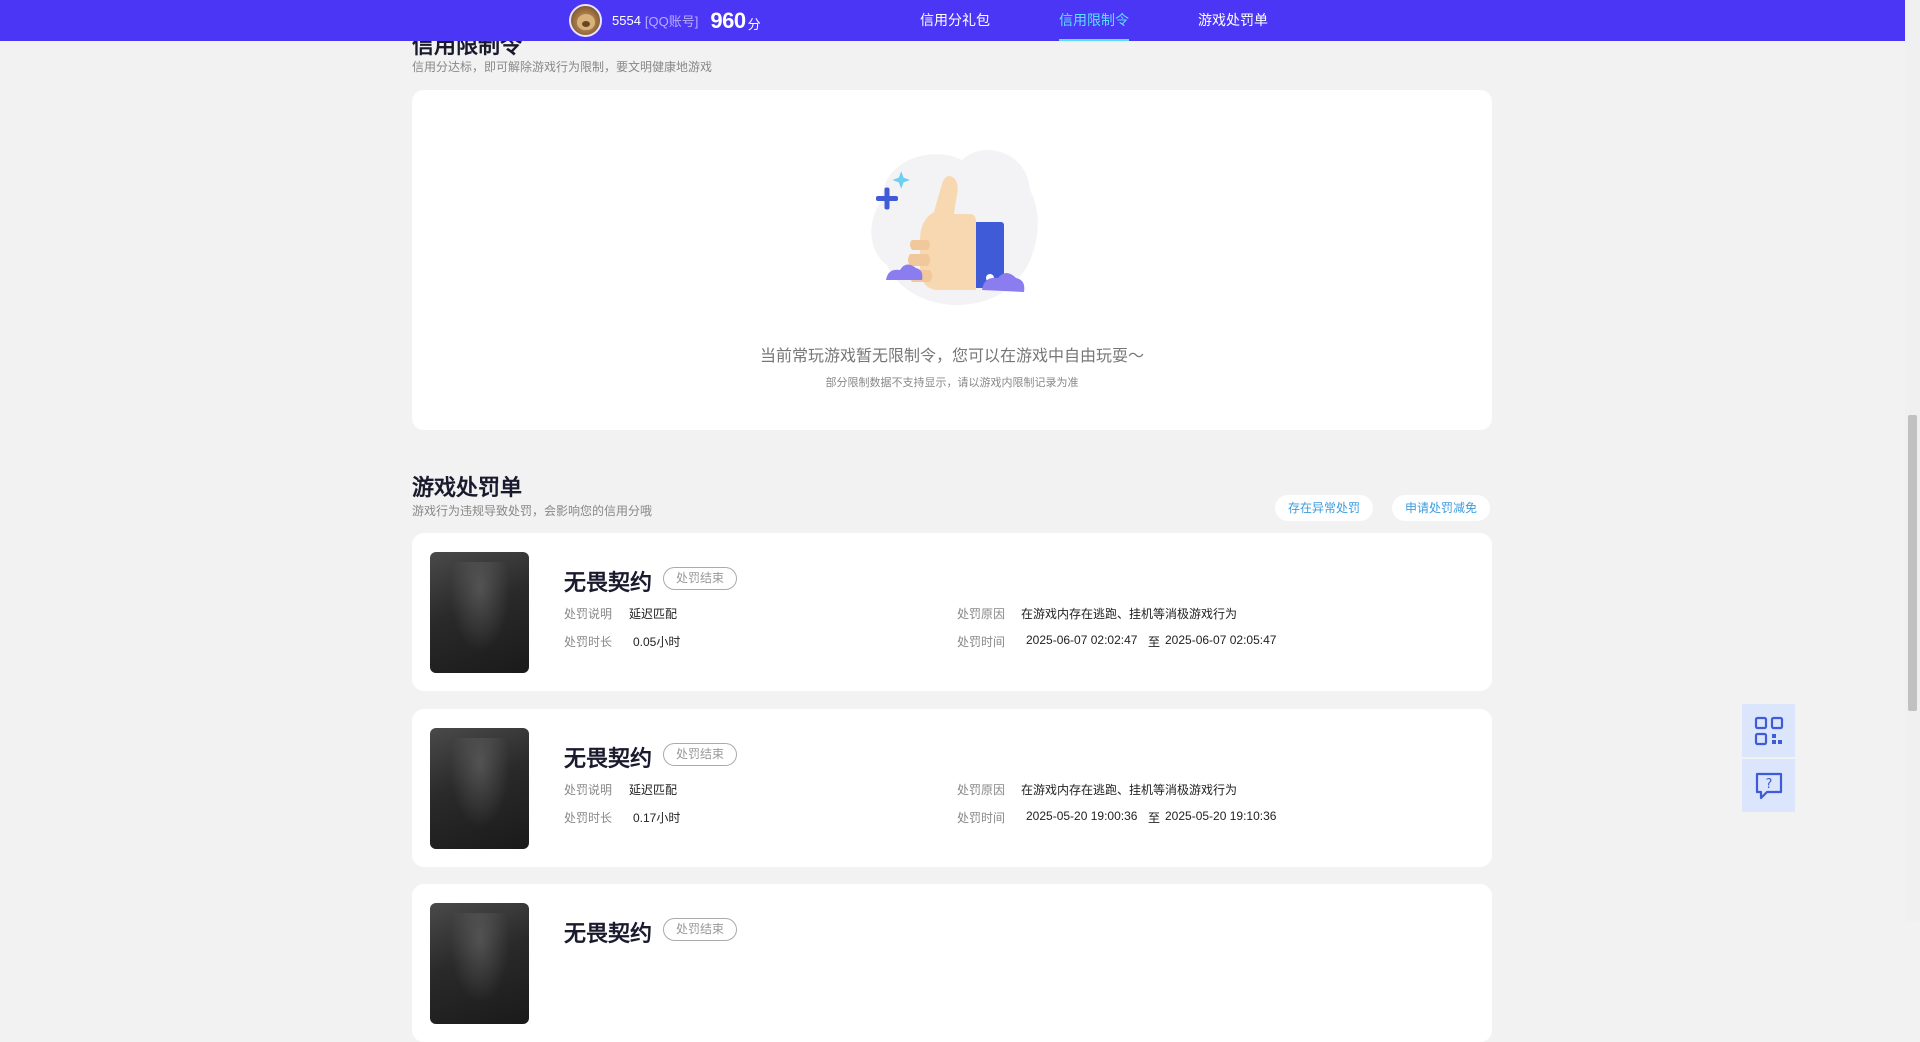 This screenshot has height=1042, width=1920. Describe the element at coordinates (657, 642) in the screenshot. I see `penalty-duration-value: 0.05小时` at that location.